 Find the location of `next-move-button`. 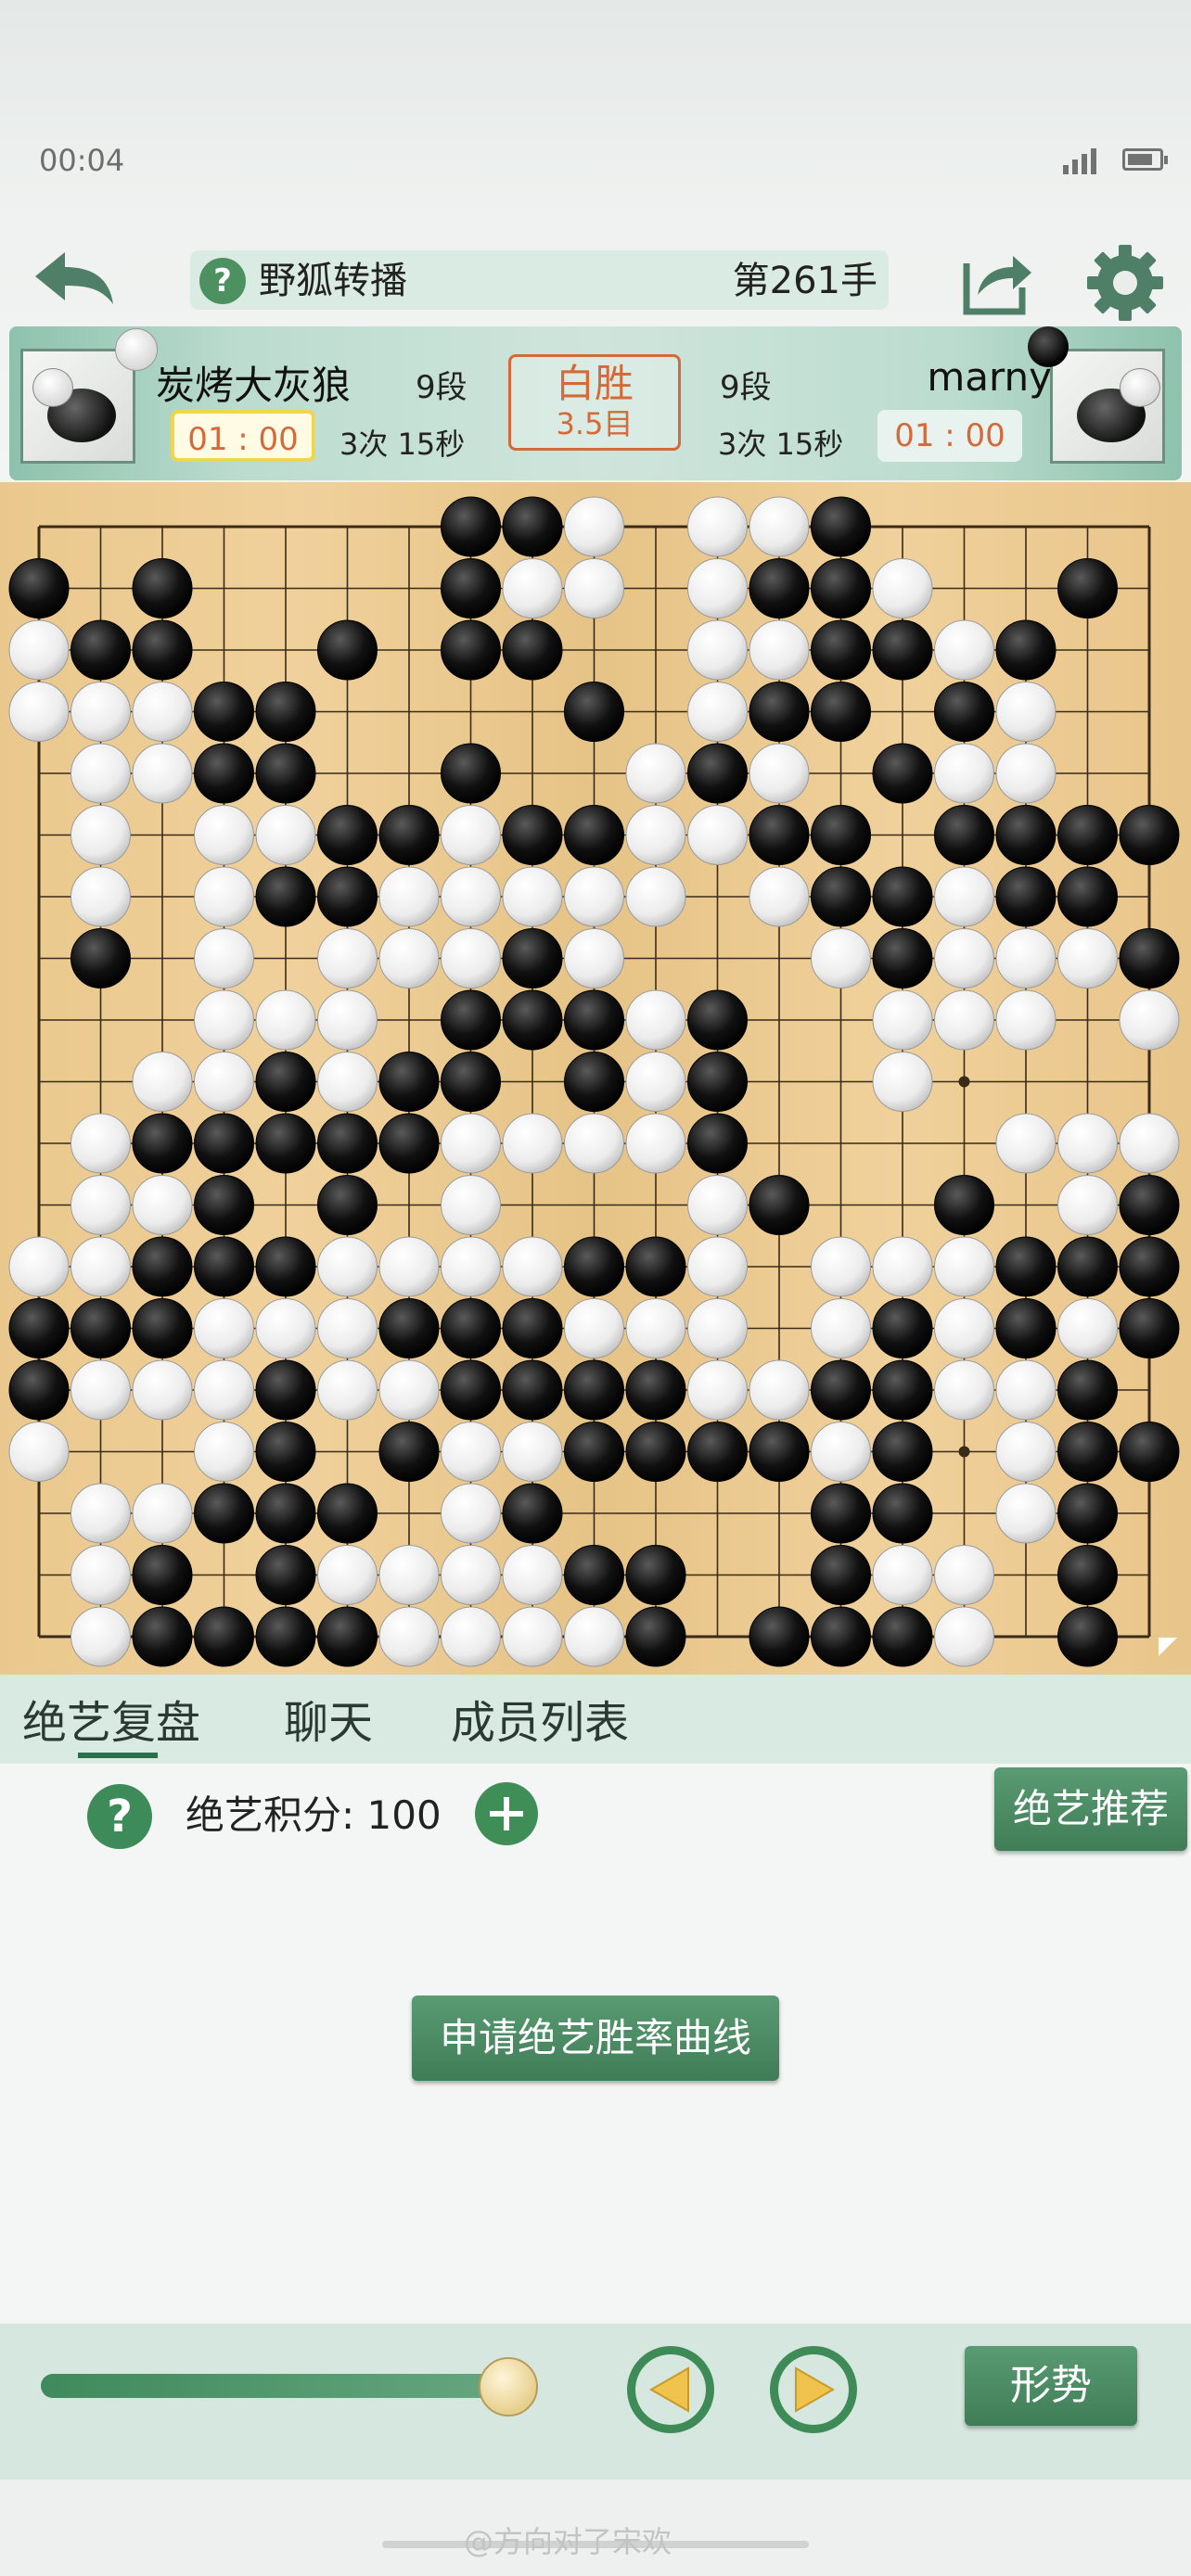

next-move-button is located at coordinates (814, 2390).